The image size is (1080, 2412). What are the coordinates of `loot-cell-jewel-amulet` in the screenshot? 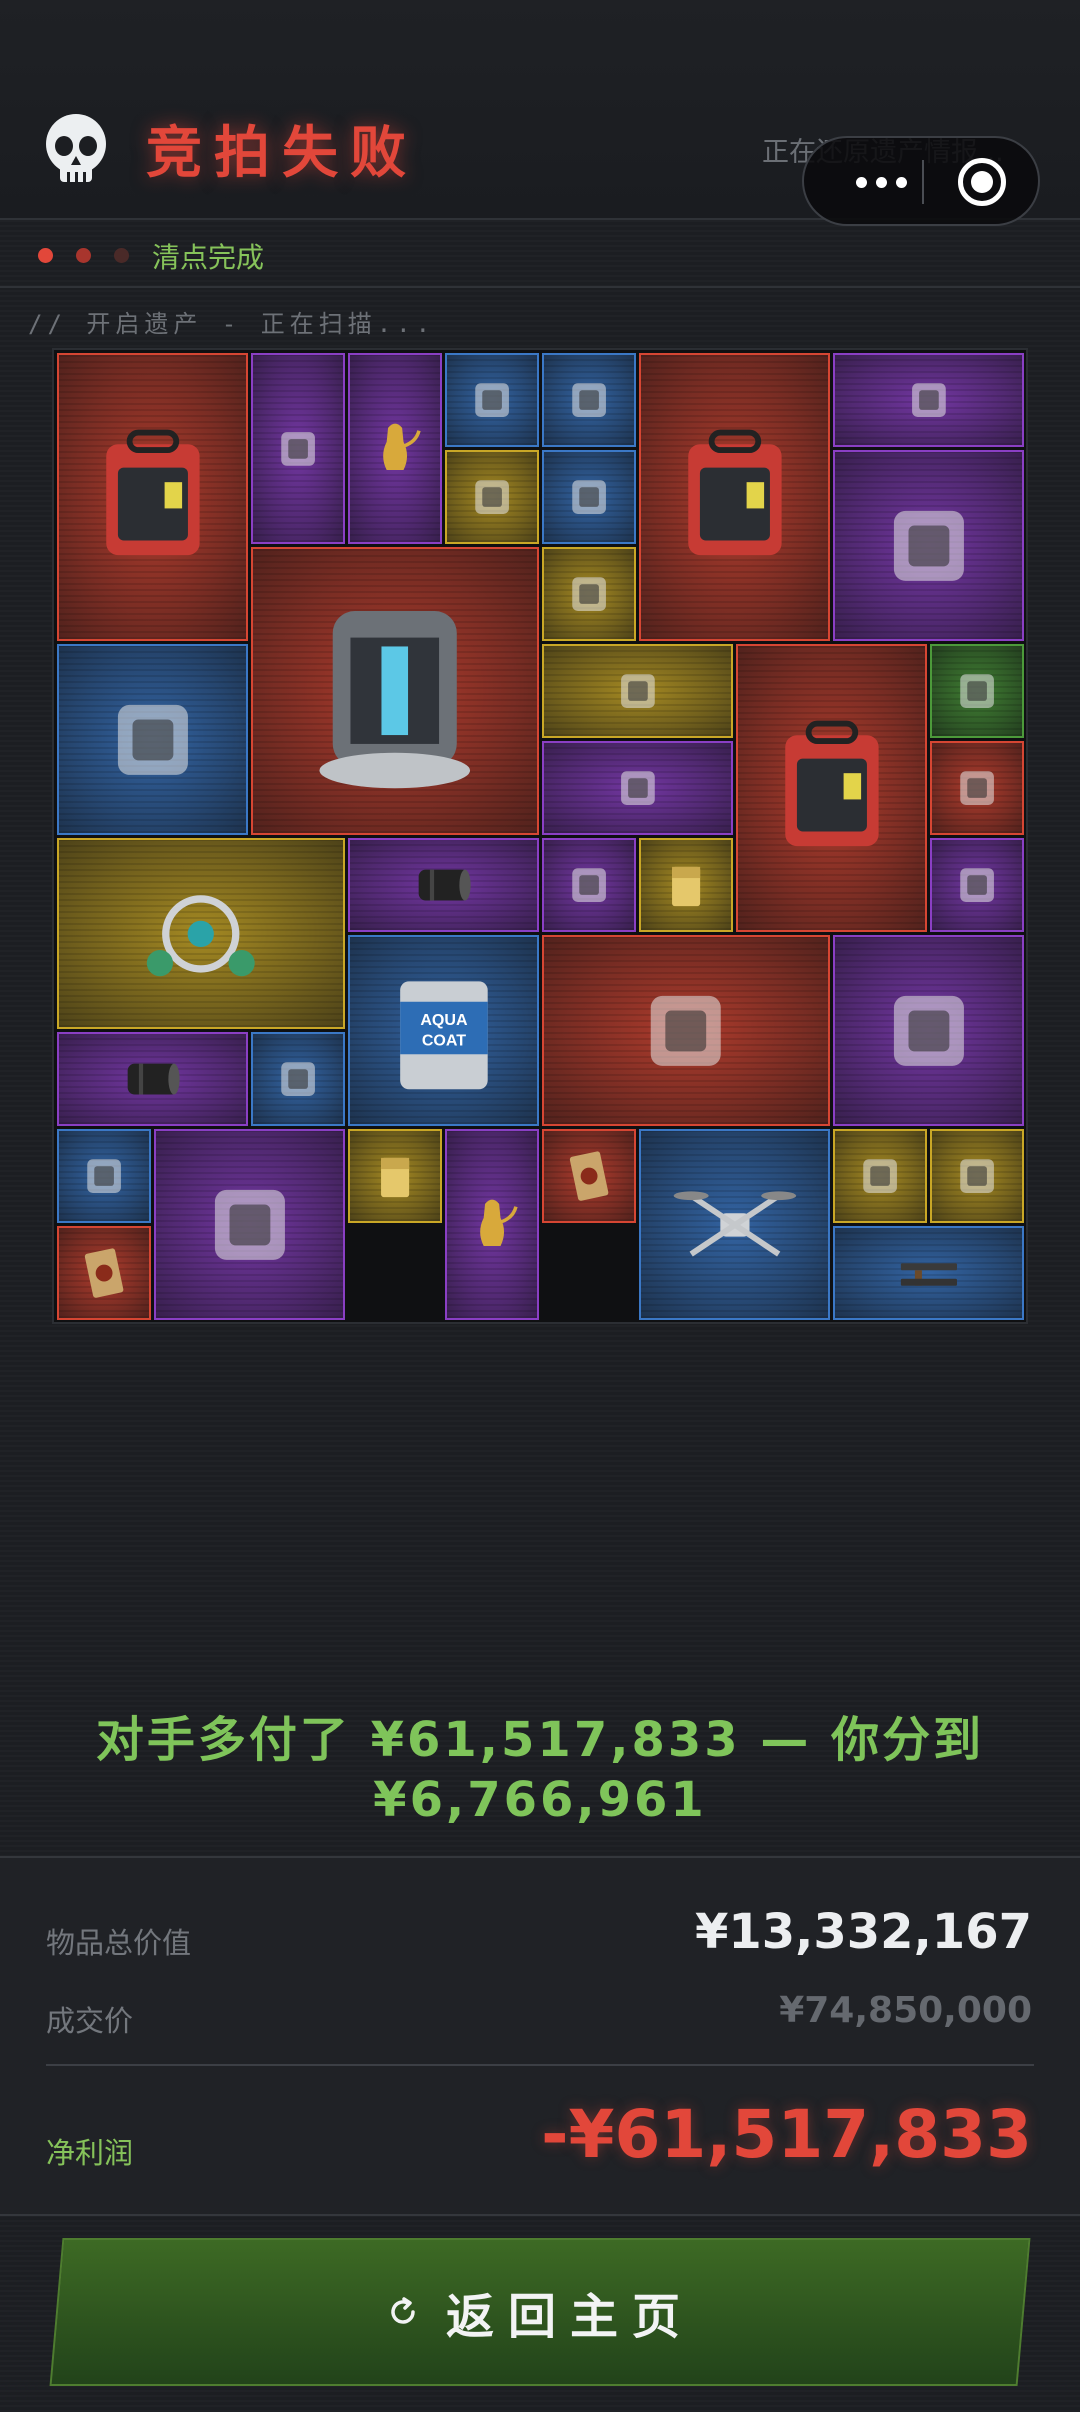 It's located at (201, 933).